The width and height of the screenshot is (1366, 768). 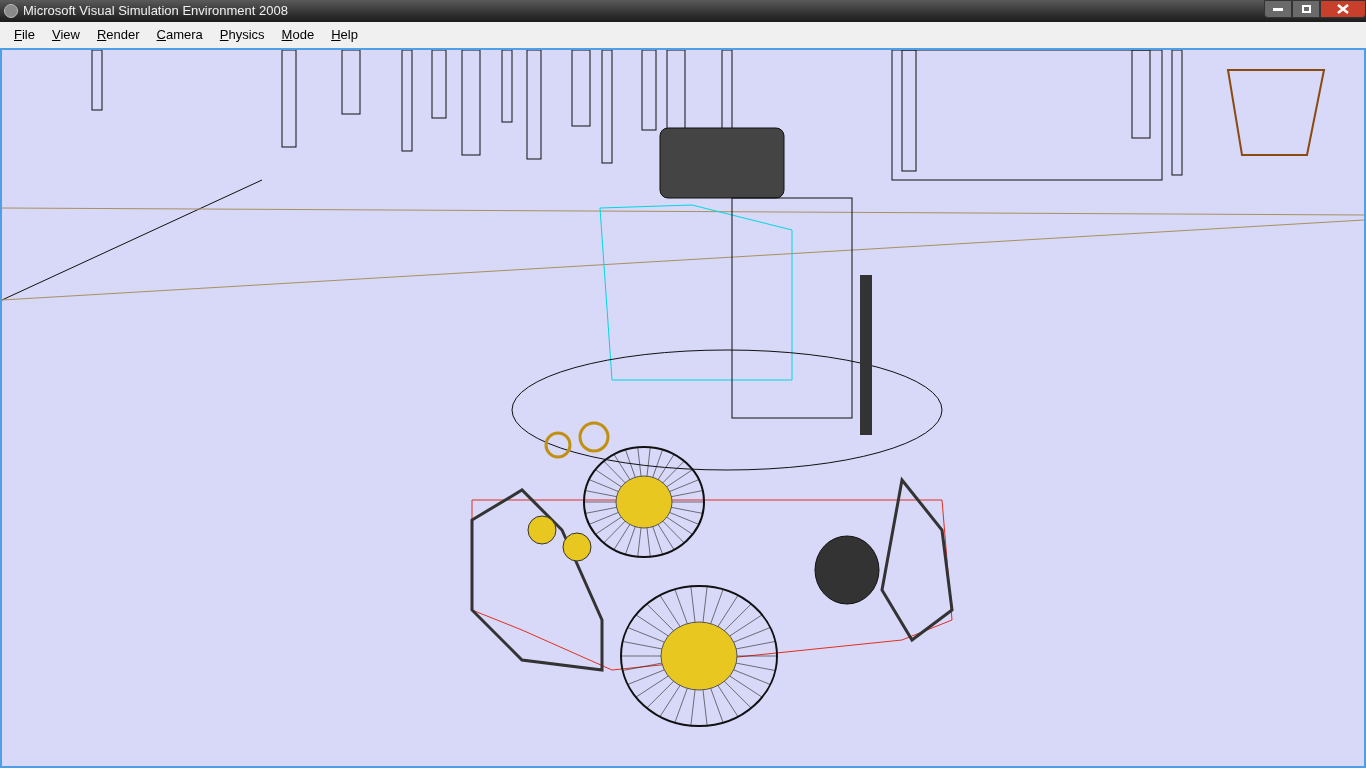 What do you see at coordinates (118, 35) in the screenshot?
I see `menu-item: Render` at bounding box center [118, 35].